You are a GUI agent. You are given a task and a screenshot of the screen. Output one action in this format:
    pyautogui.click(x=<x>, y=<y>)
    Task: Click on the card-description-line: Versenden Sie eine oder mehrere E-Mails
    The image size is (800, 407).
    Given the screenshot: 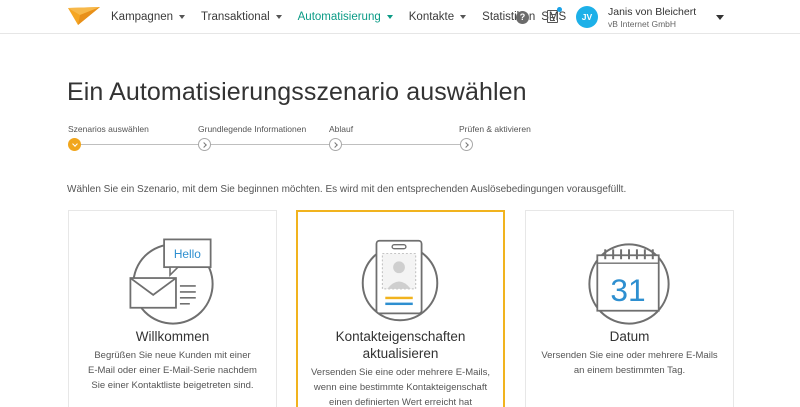 What is the action you would take?
    pyautogui.click(x=629, y=355)
    